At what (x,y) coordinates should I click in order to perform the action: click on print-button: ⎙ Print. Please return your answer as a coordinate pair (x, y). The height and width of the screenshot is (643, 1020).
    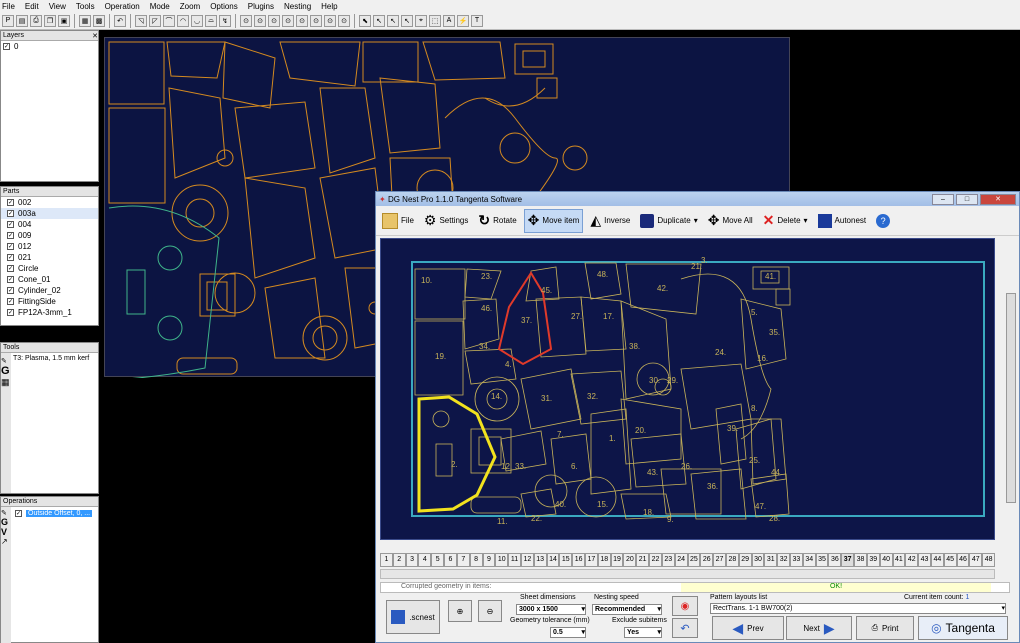
    Looking at the image, I should click on (885, 628).